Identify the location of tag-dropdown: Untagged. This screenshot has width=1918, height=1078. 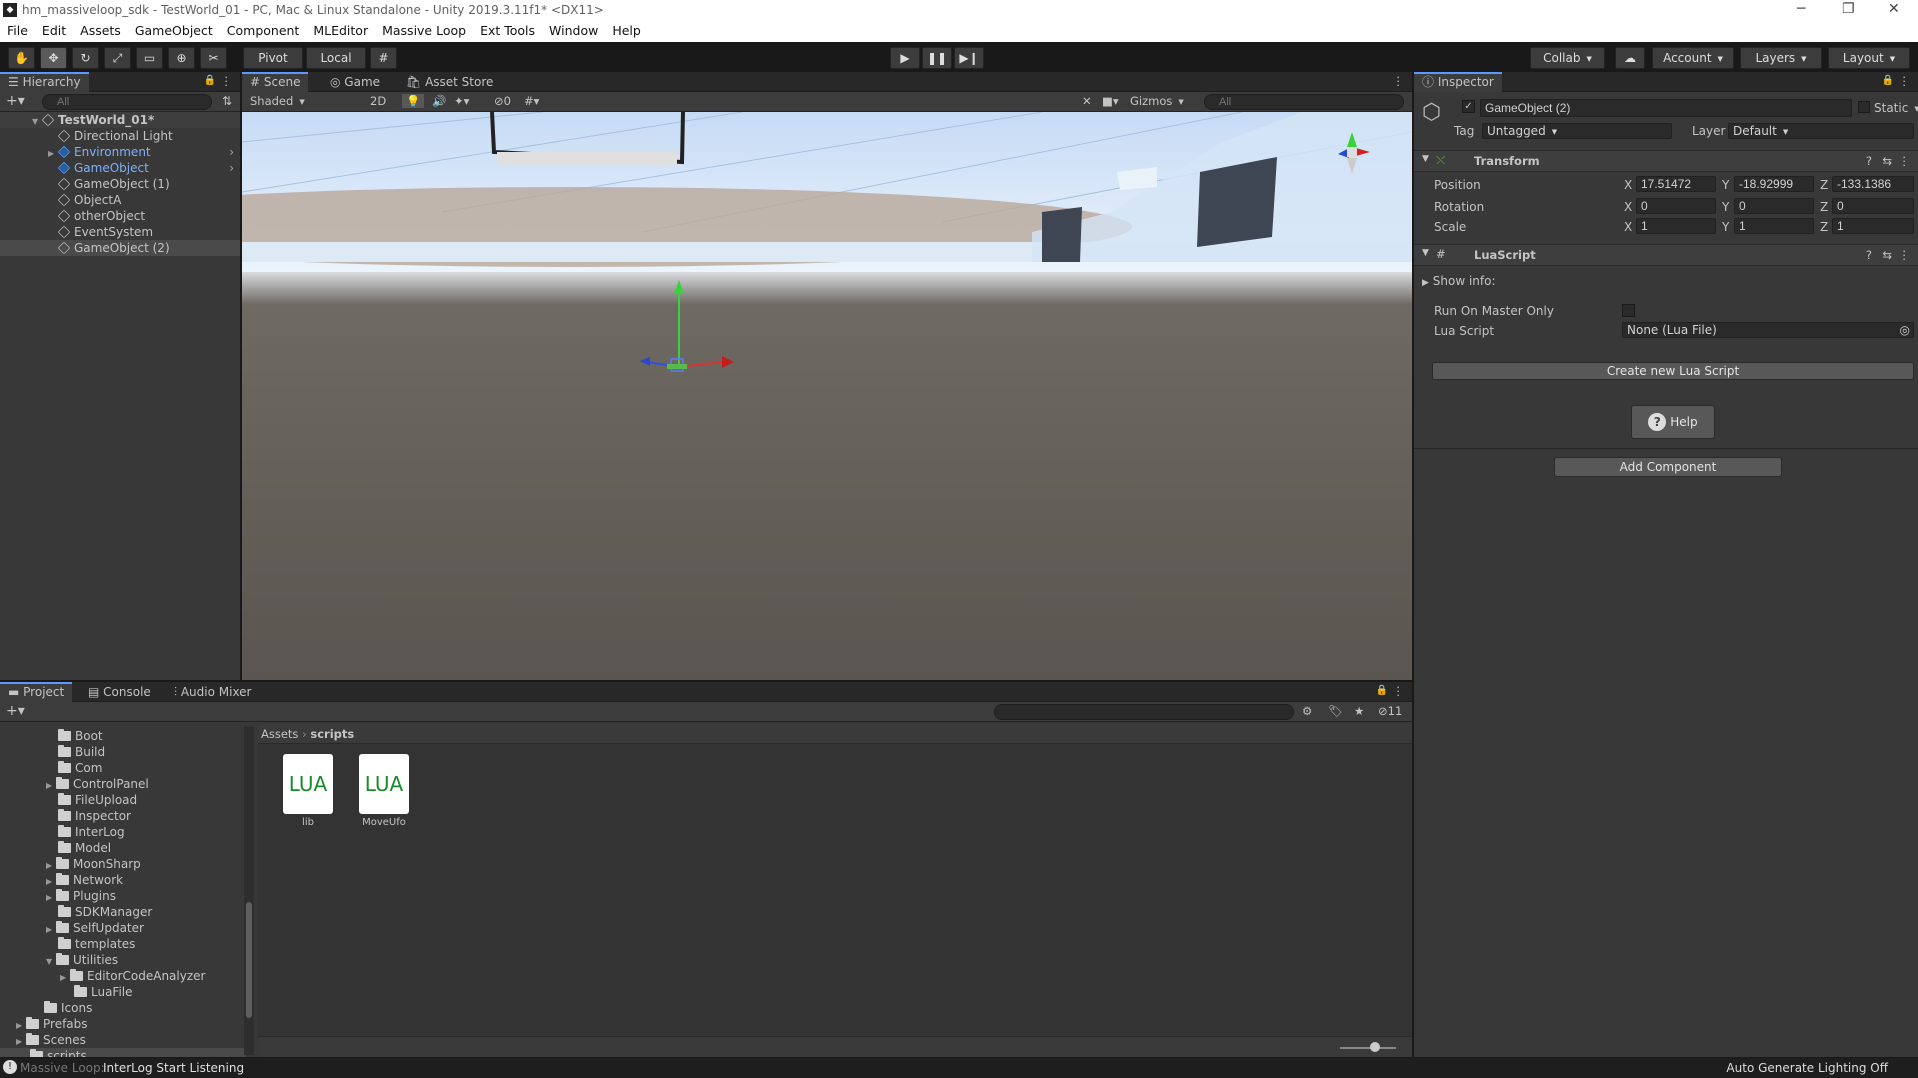
(1577, 131).